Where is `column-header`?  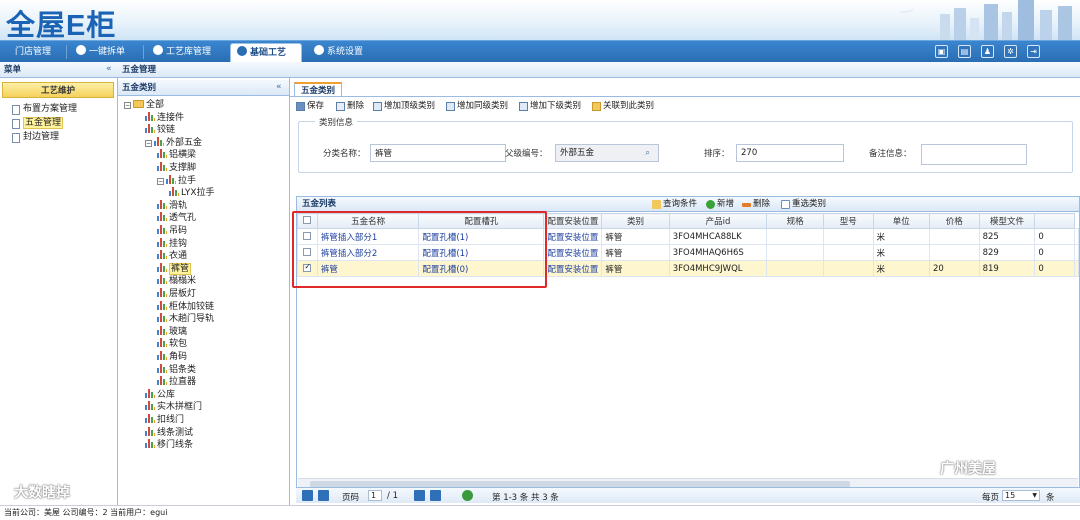 column-header is located at coordinates (1054, 221).